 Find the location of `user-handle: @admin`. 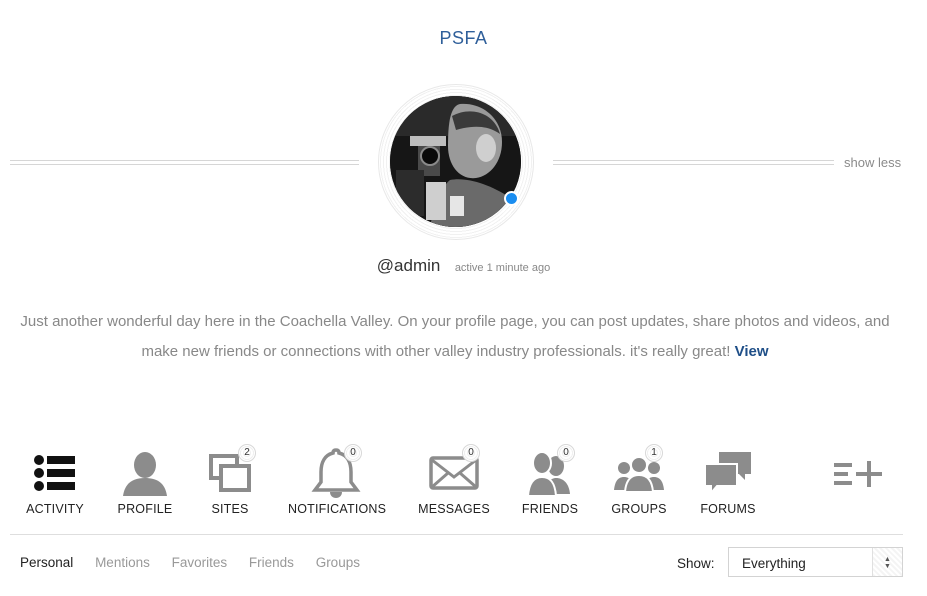

user-handle: @admin is located at coordinates (408, 265).